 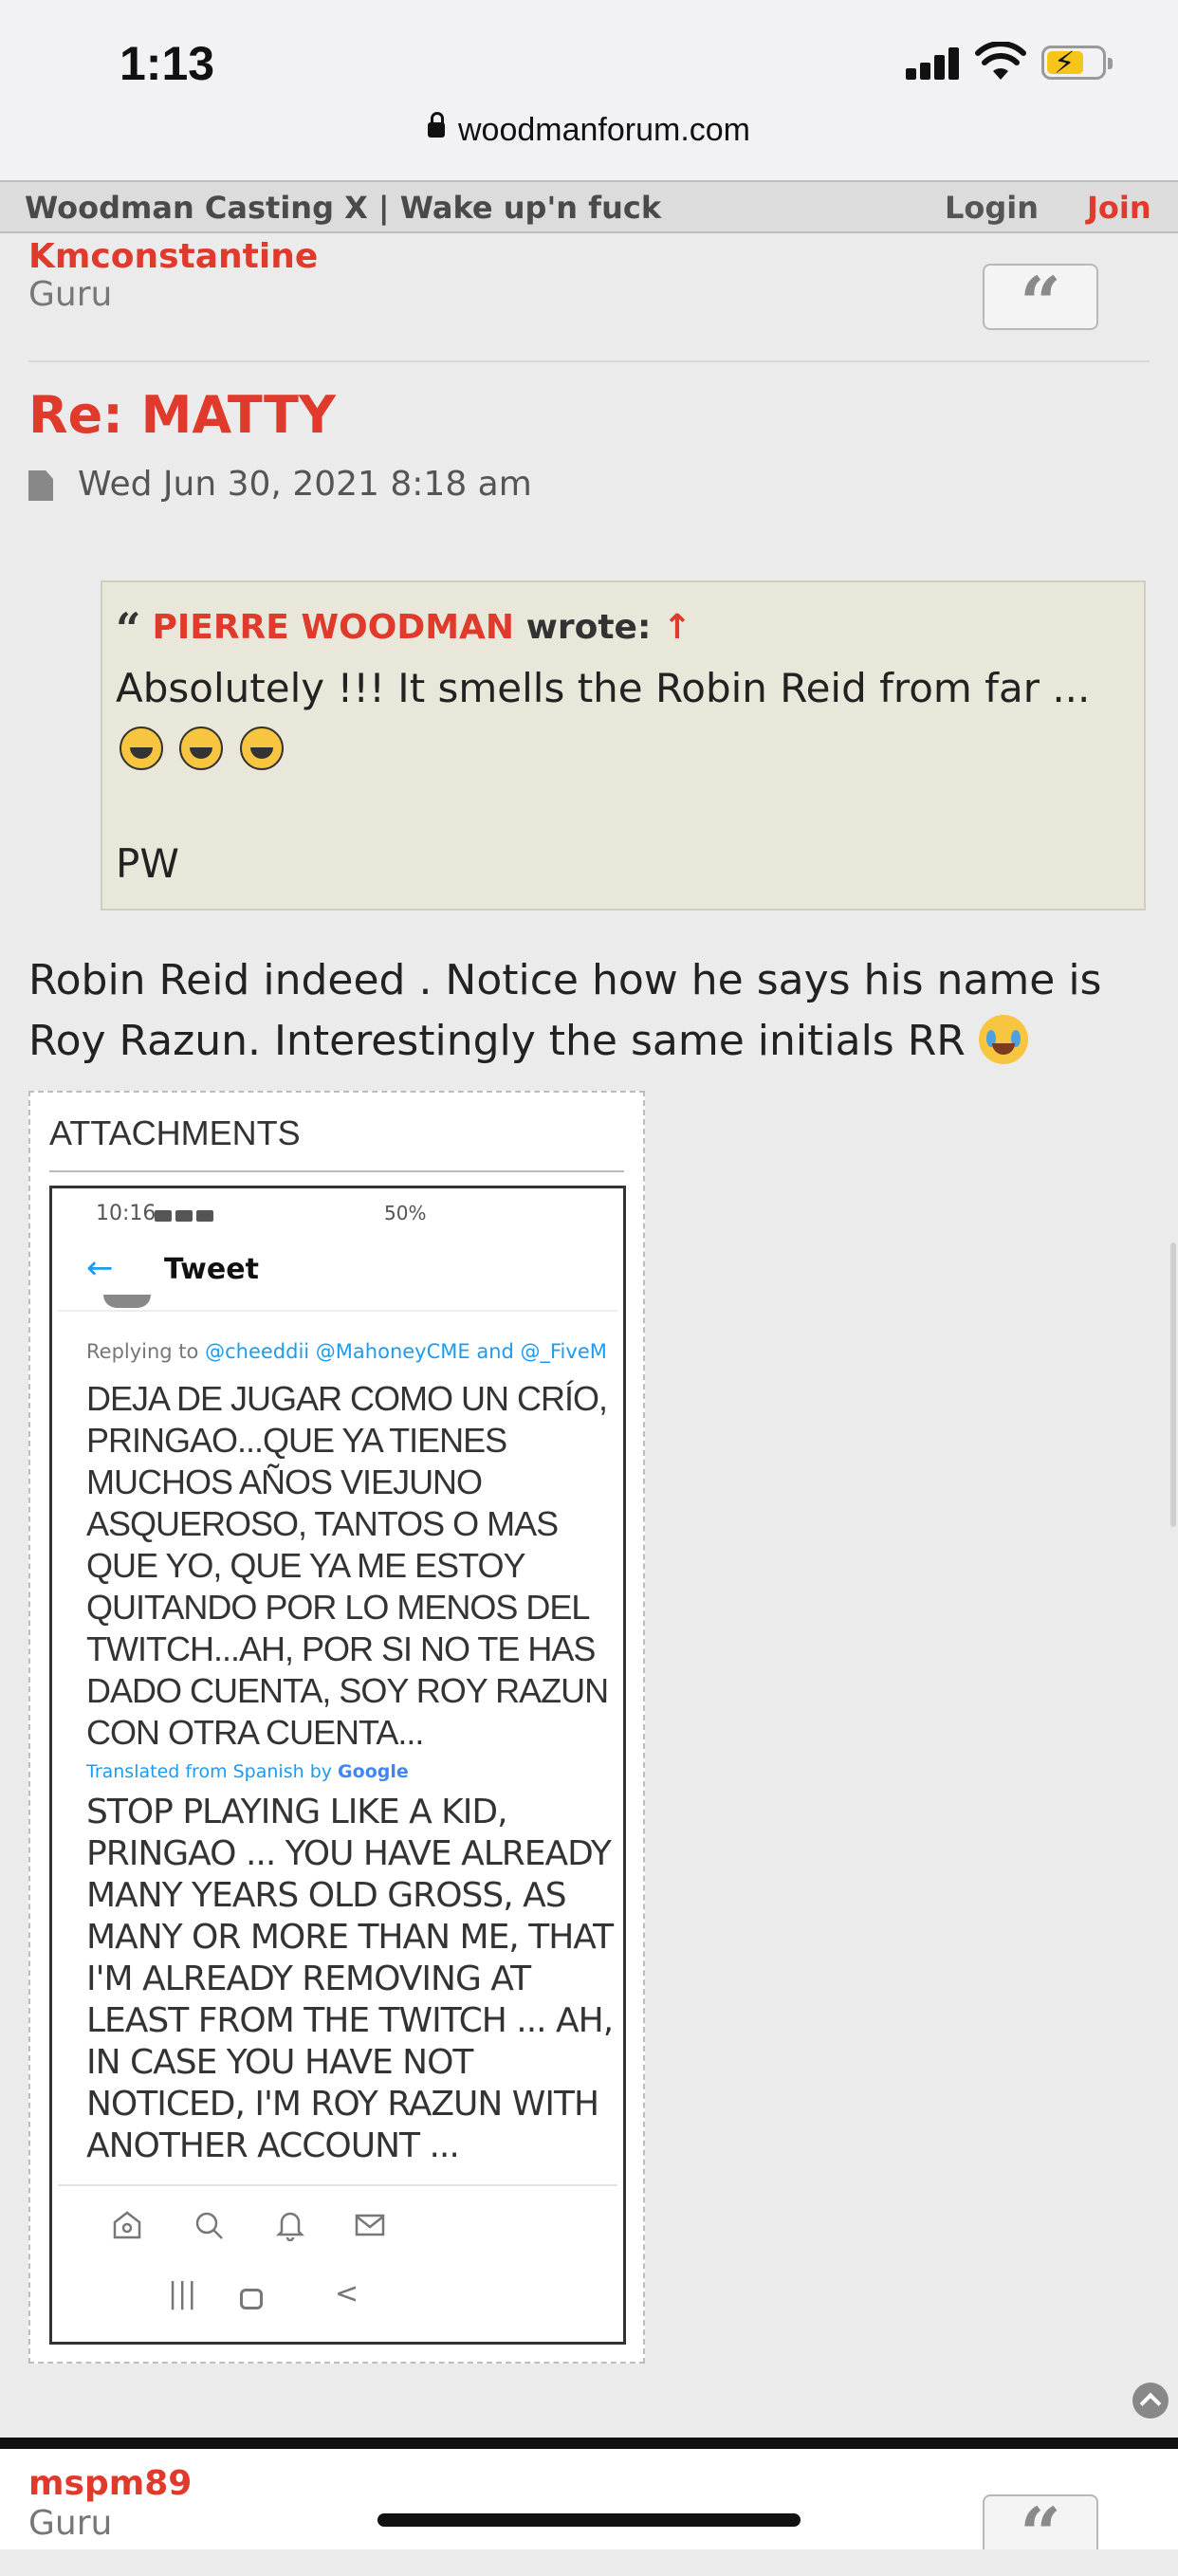 I want to click on search-icon, so click(x=209, y=2225).